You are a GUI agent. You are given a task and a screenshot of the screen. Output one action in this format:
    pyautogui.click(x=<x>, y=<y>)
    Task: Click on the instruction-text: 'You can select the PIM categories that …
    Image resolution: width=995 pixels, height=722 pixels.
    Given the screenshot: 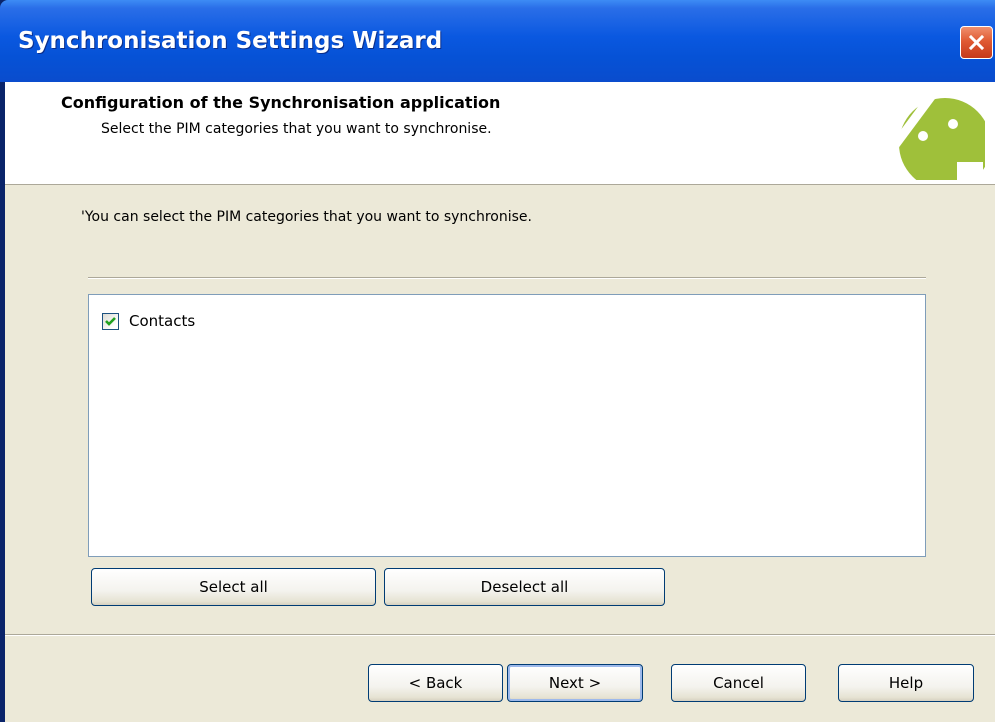 What is the action you would take?
    pyautogui.click(x=306, y=217)
    